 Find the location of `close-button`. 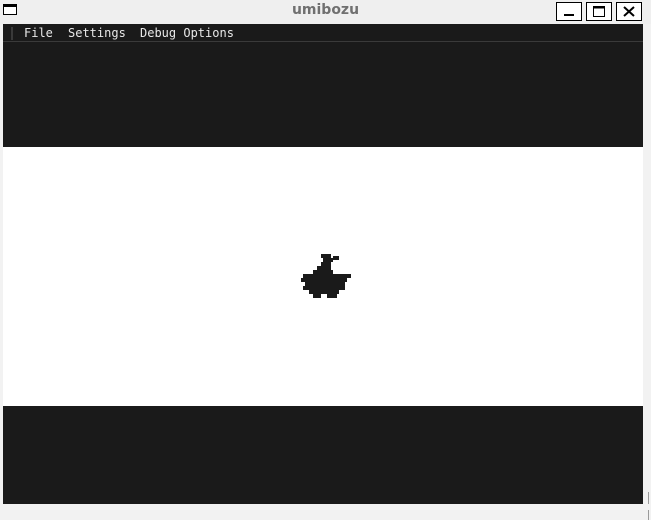

close-button is located at coordinates (629, 11).